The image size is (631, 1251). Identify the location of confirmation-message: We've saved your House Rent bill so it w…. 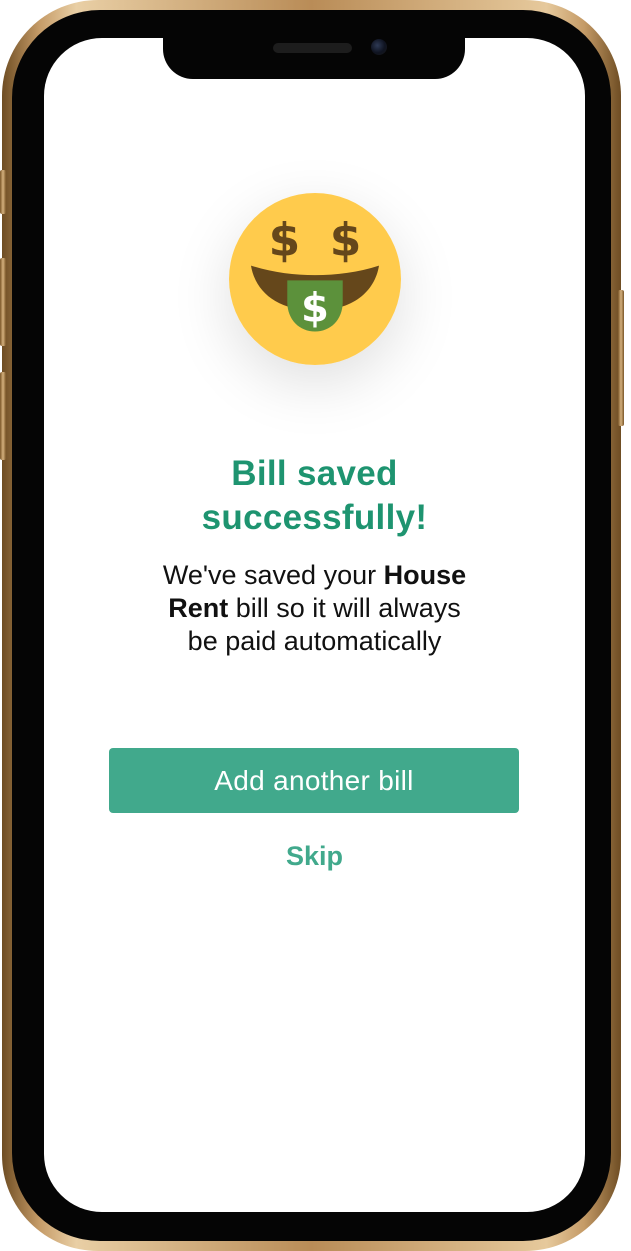
(314, 608).